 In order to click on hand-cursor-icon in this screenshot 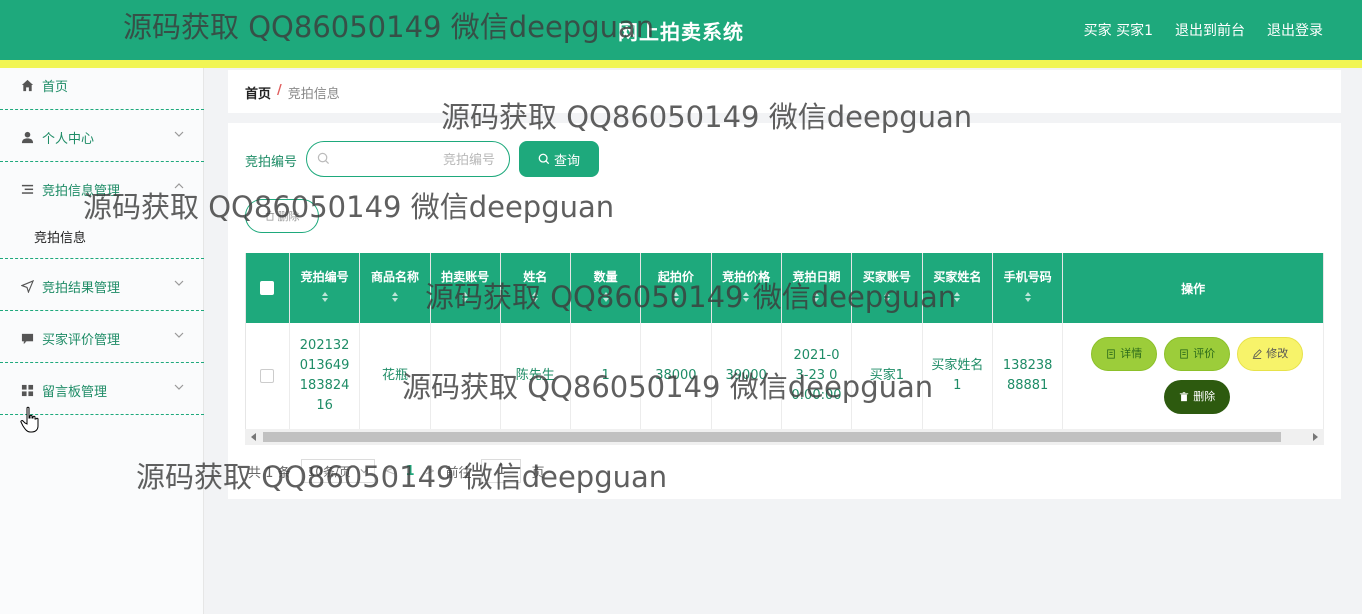, I will do `click(29, 419)`.